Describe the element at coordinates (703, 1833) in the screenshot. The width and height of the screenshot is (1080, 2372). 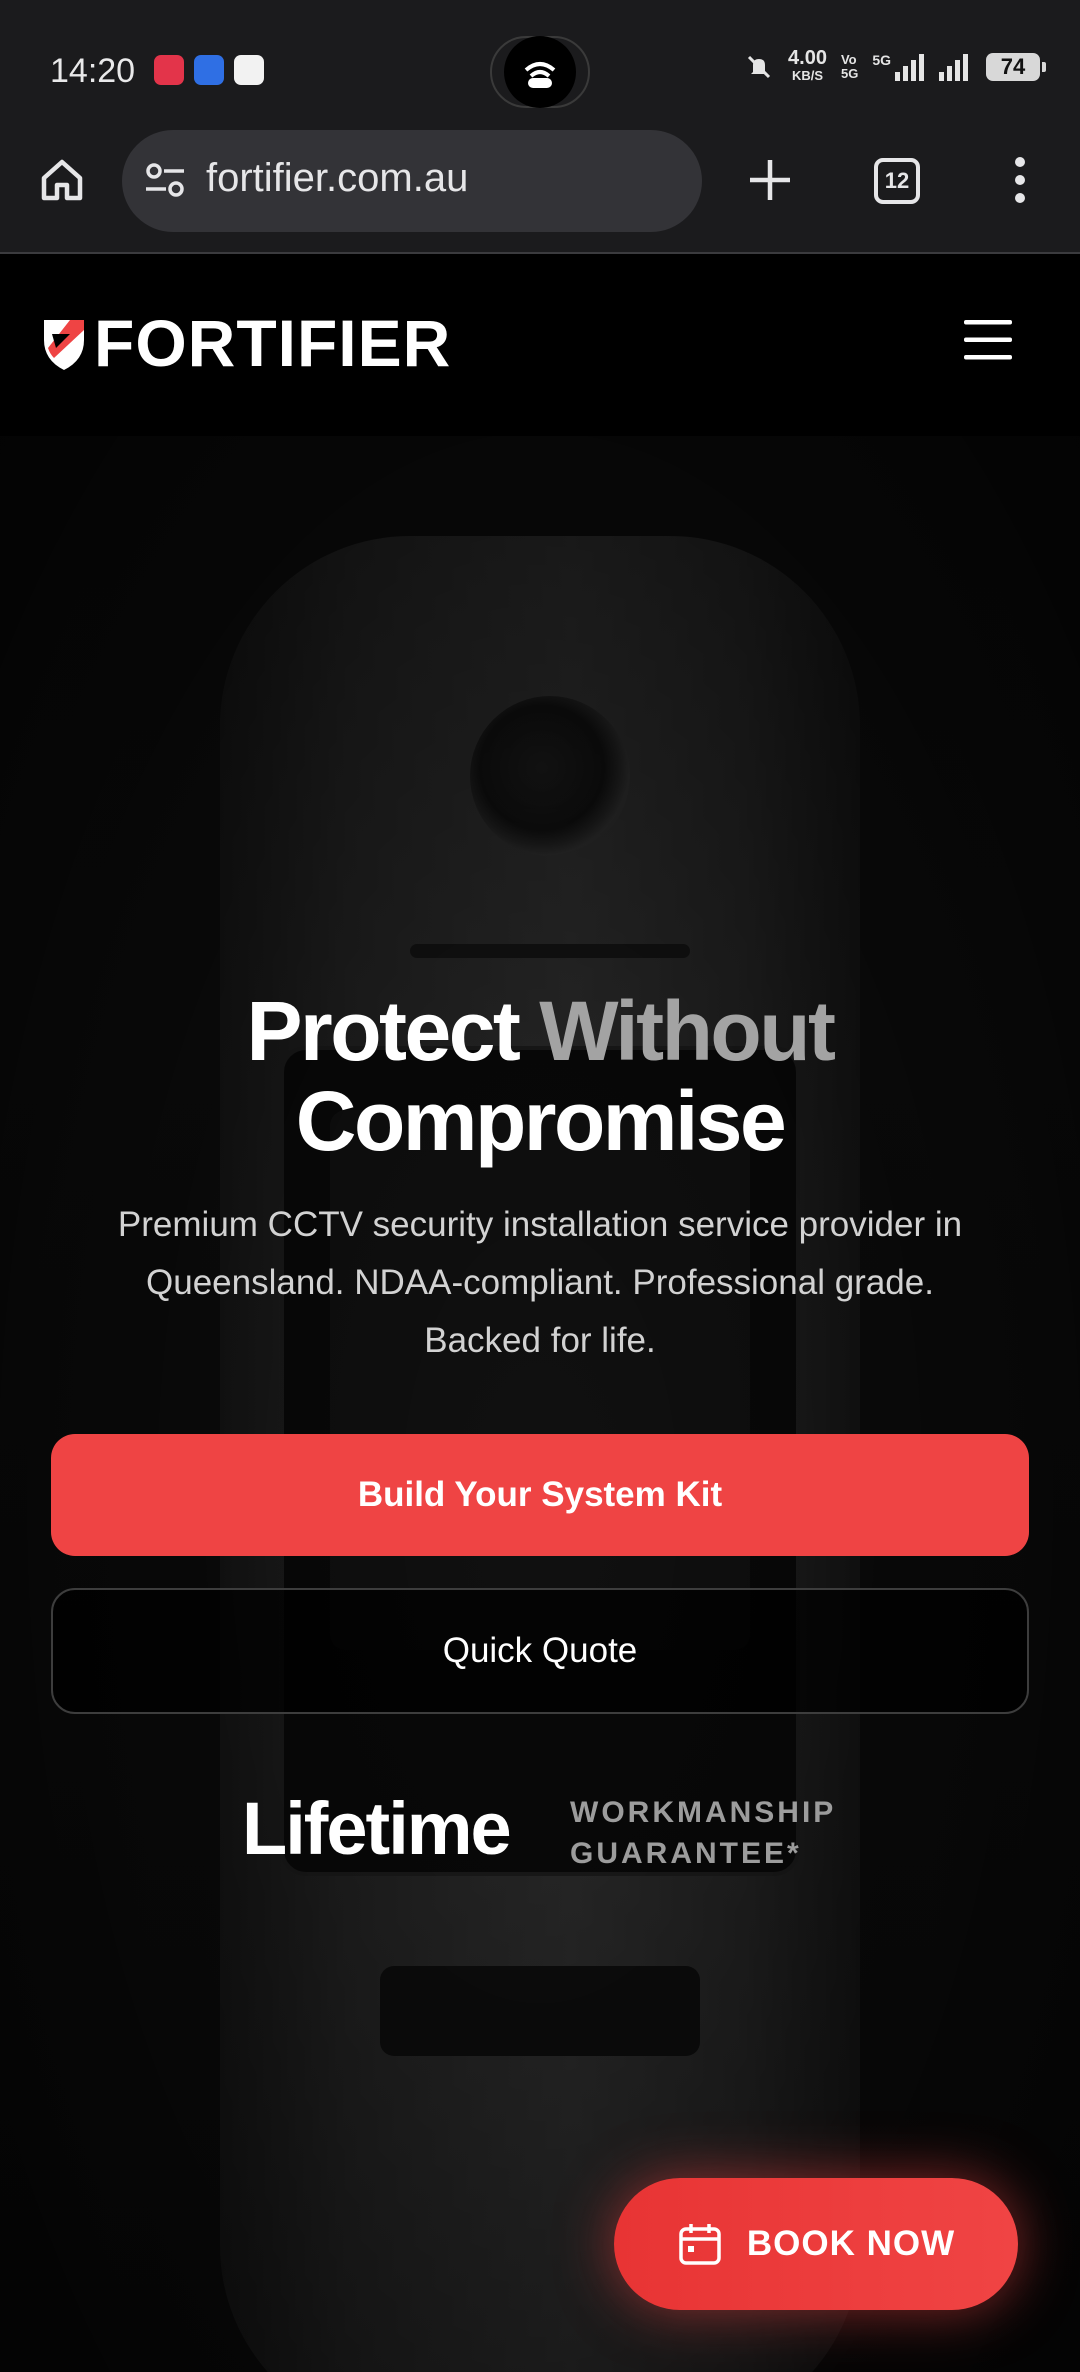
I see `guarantee-subtitle: WORKMANSHIP GUARANTEE*` at that location.